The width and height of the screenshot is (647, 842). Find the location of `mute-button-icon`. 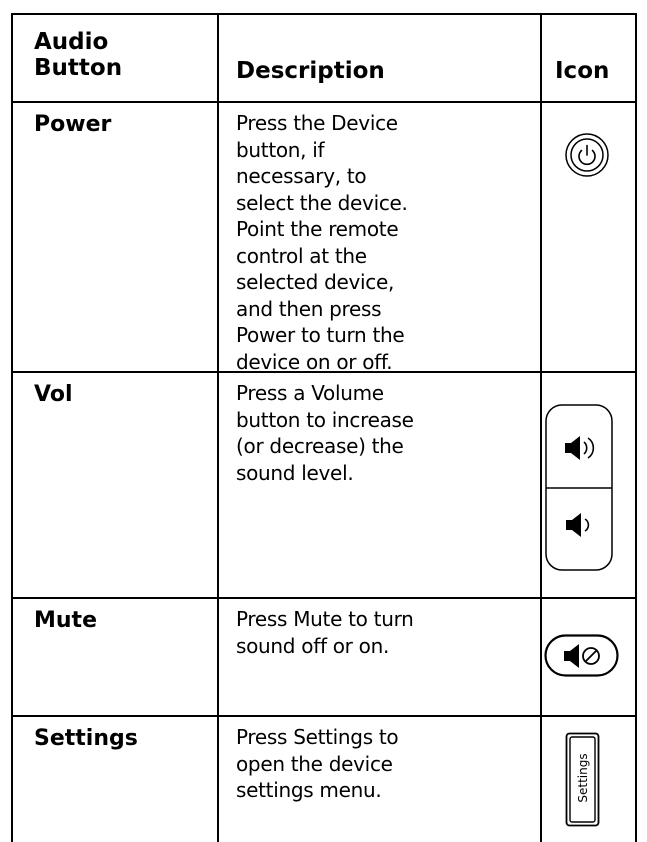

mute-button-icon is located at coordinates (582, 658).